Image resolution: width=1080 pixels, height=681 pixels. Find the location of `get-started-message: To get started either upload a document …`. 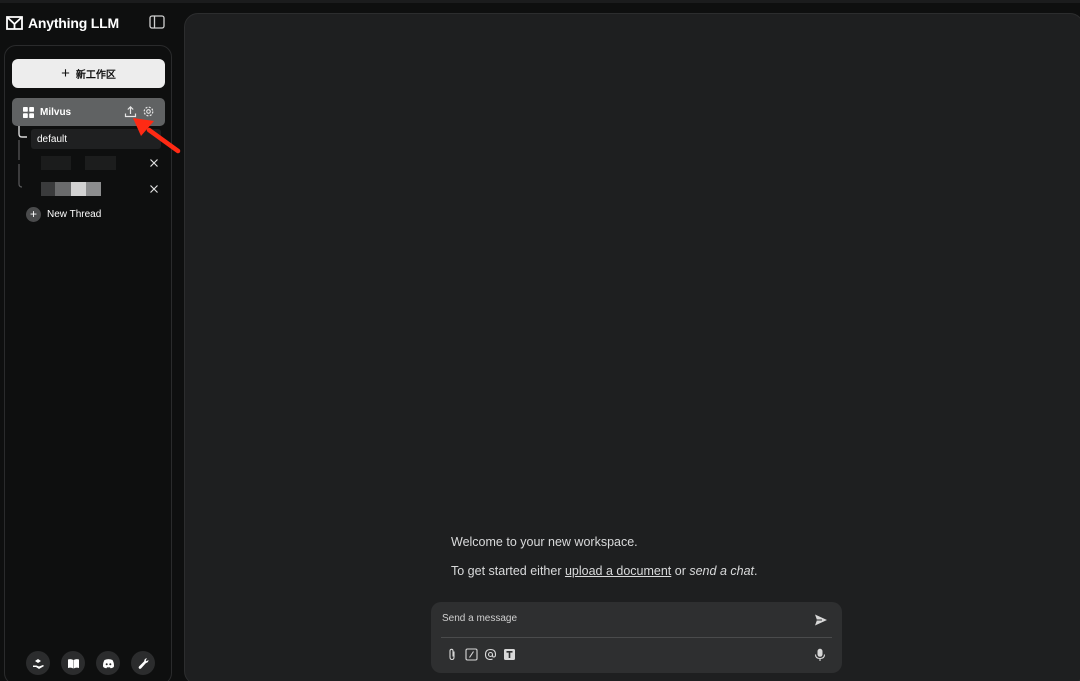

get-started-message: To get started either upload a document … is located at coordinates (604, 571).